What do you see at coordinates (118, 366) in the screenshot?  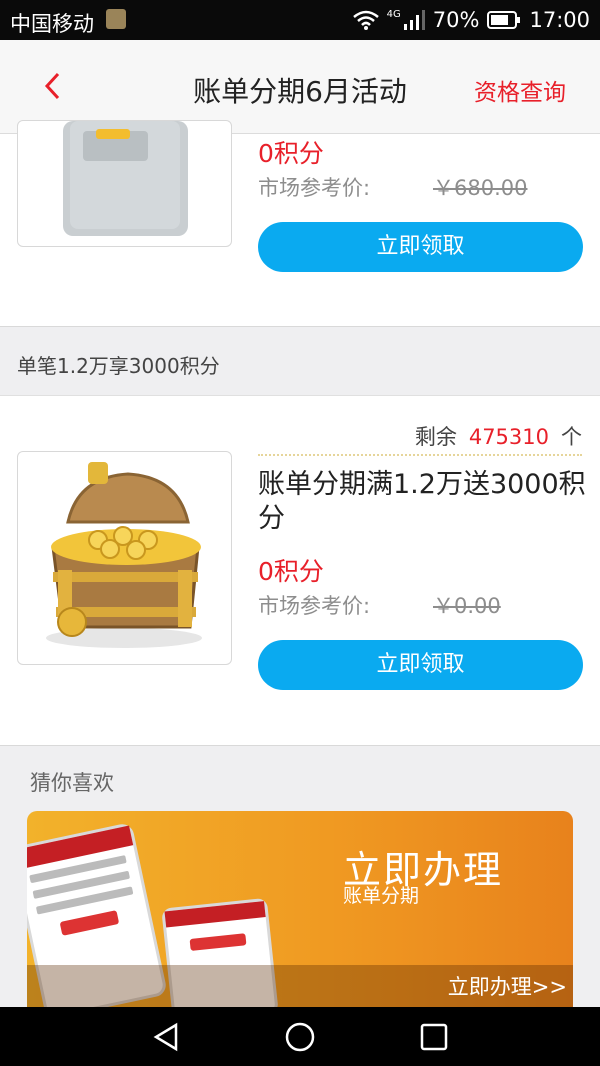 I see `section-title: 单笔1.2万享3000积分` at bounding box center [118, 366].